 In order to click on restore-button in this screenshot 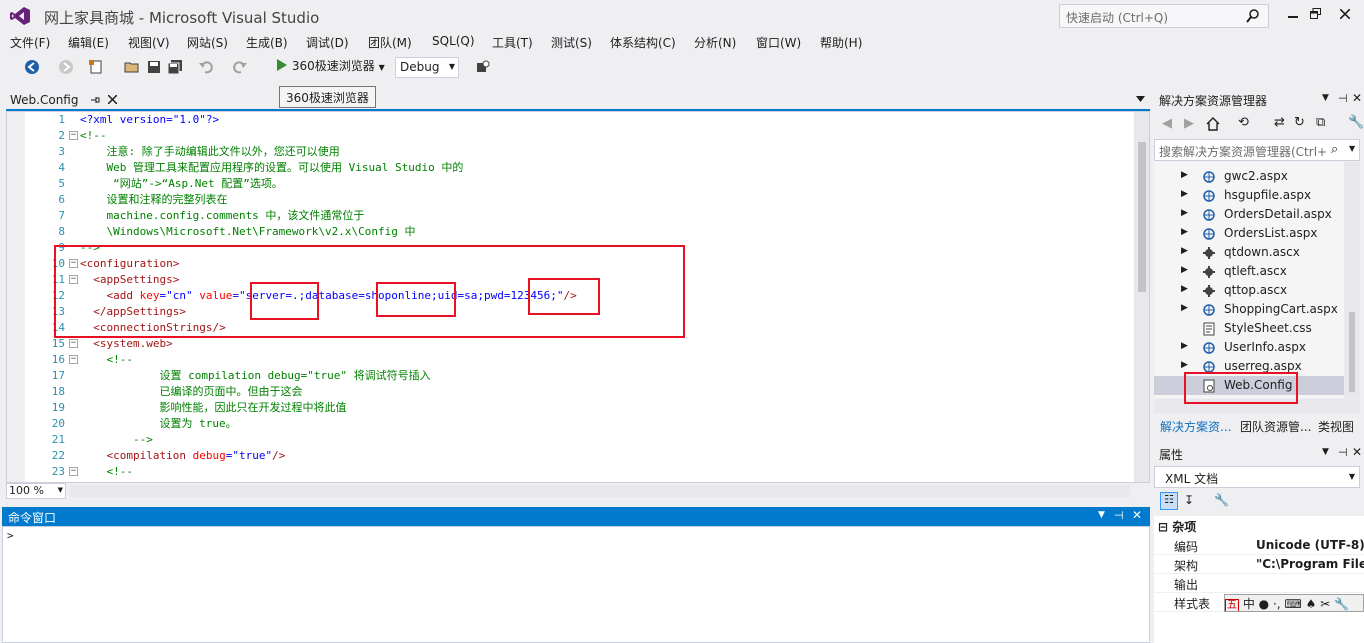, I will do `click(1315, 15)`.